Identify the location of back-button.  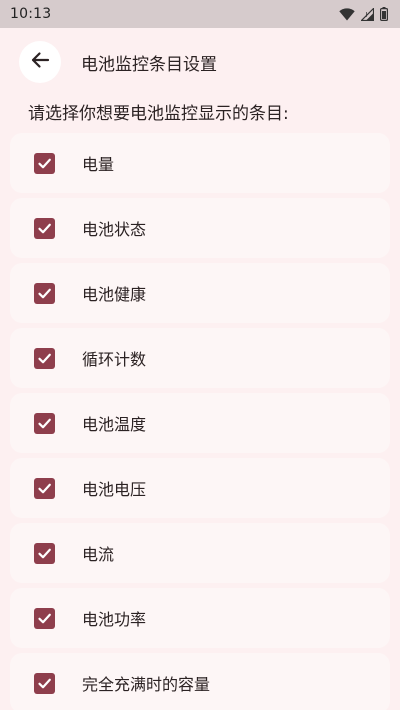
(40, 62).